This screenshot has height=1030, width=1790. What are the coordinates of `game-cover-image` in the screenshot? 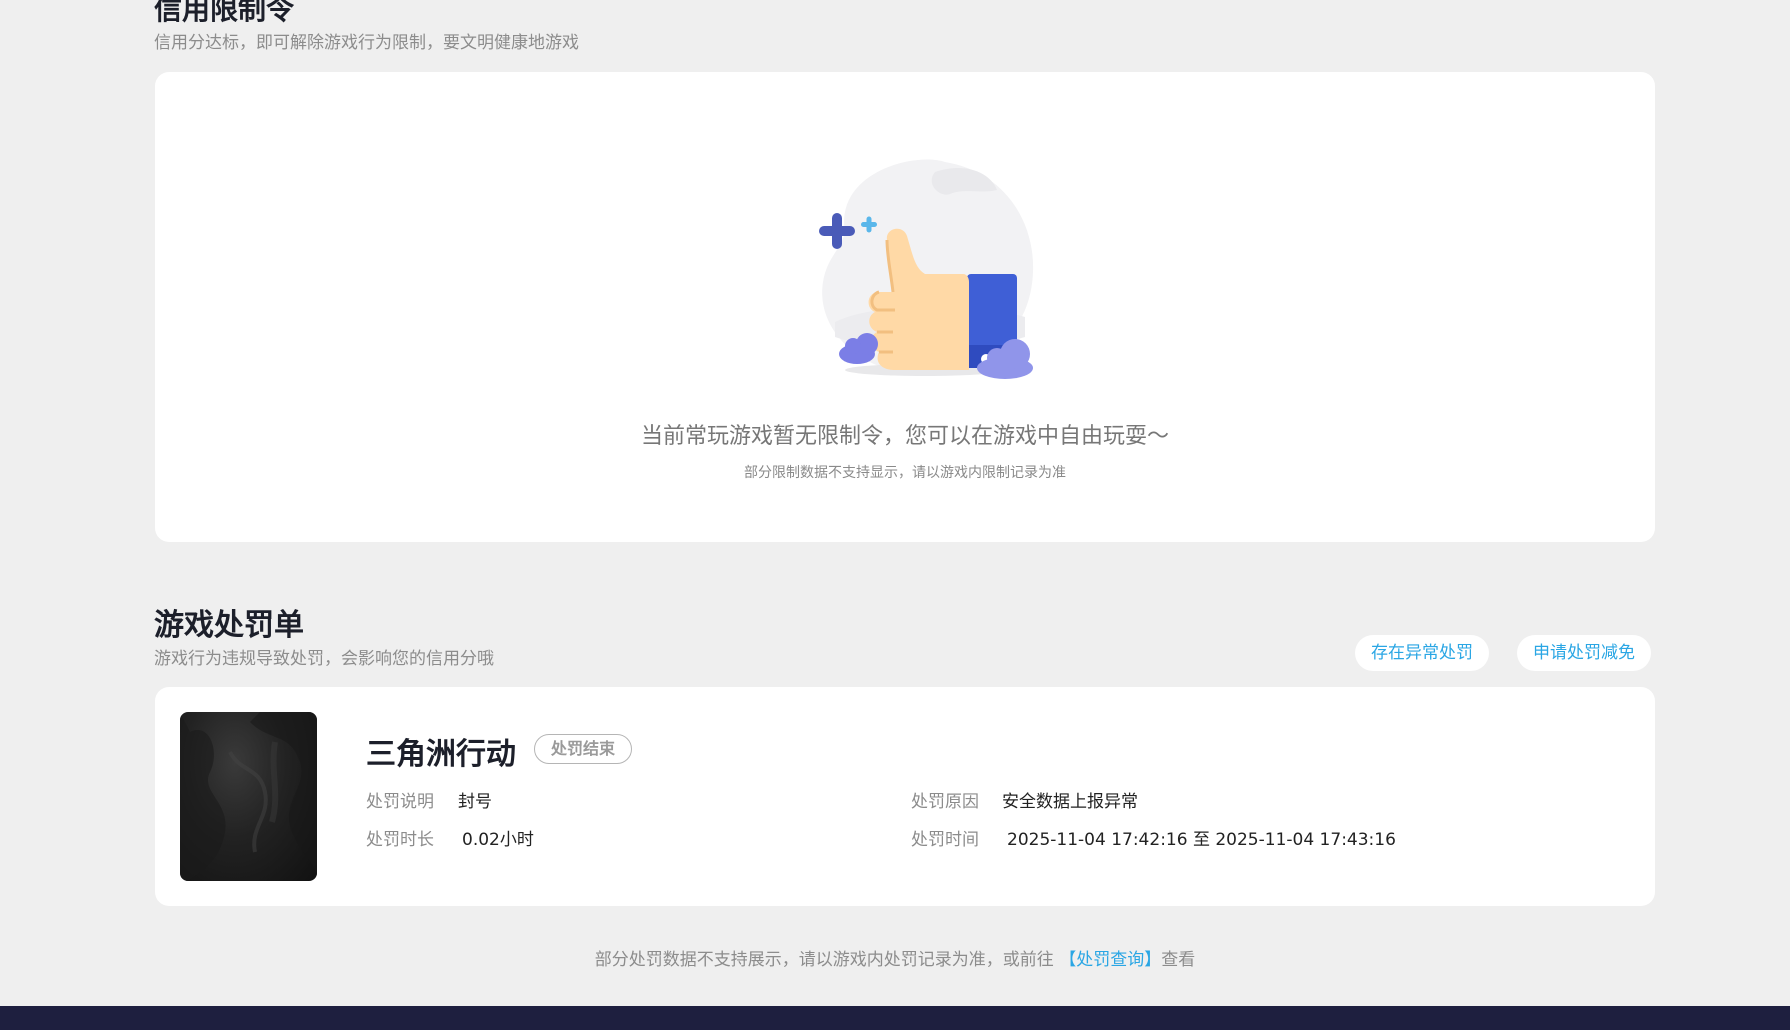 It's located at (248, 796).